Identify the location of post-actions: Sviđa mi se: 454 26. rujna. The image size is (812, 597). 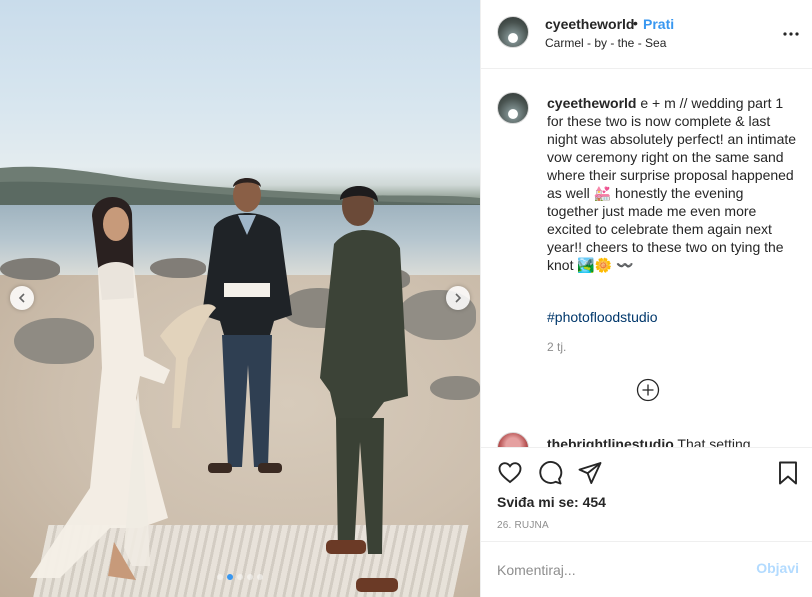
(646, 494).